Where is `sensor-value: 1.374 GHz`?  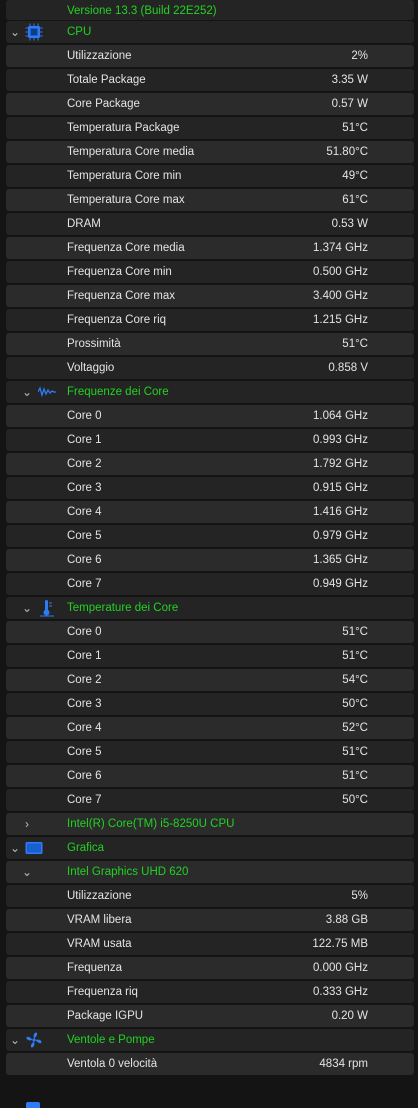 sensor-value: 1.374 GHz is located at coordinates (340, 248).